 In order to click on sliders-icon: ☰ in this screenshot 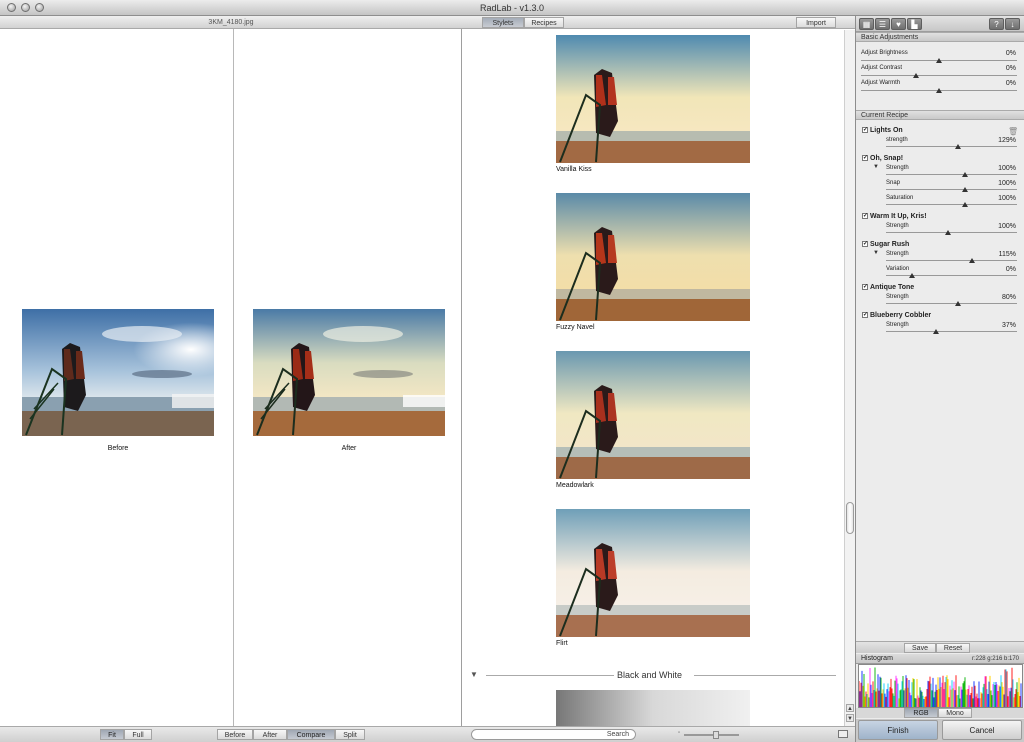, I will do `click(882, 24)`.